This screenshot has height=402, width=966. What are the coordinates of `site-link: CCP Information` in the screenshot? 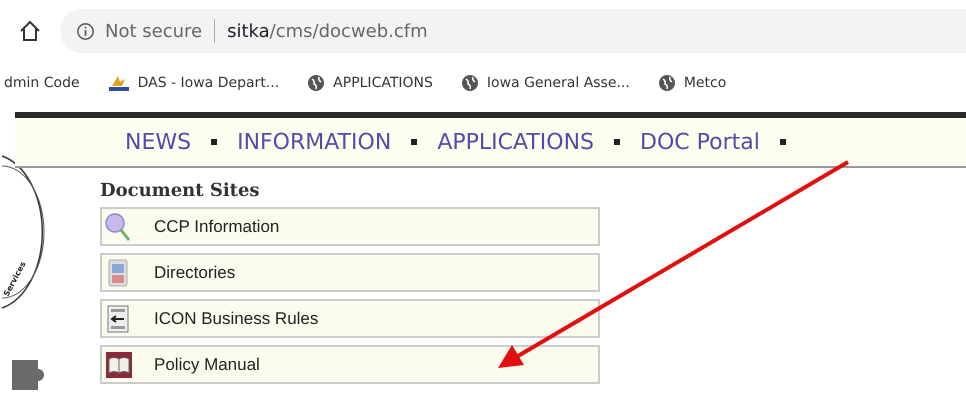 It's located at (350, 226).